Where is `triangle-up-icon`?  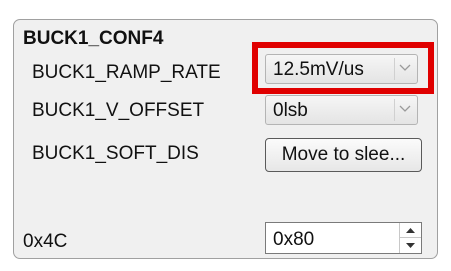 triangle-up-icon is located at coordinates (410, 230).